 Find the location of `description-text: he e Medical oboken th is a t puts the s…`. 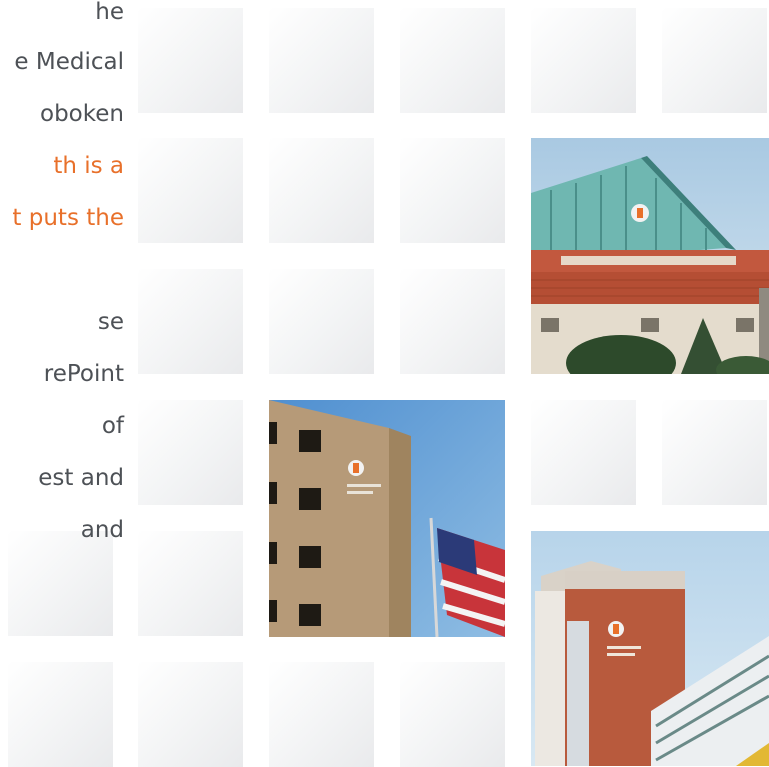

description-text: he e Medical oboken th is a t puts the s… is located at coordinates (70, 290).